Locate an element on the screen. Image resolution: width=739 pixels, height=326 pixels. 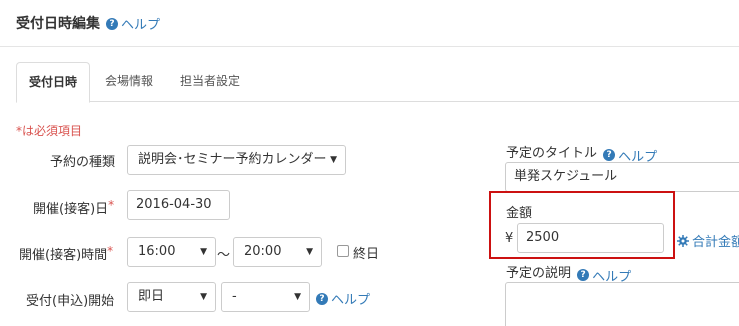
required-note: *は必須項目 is located at coordinates (49, 131).